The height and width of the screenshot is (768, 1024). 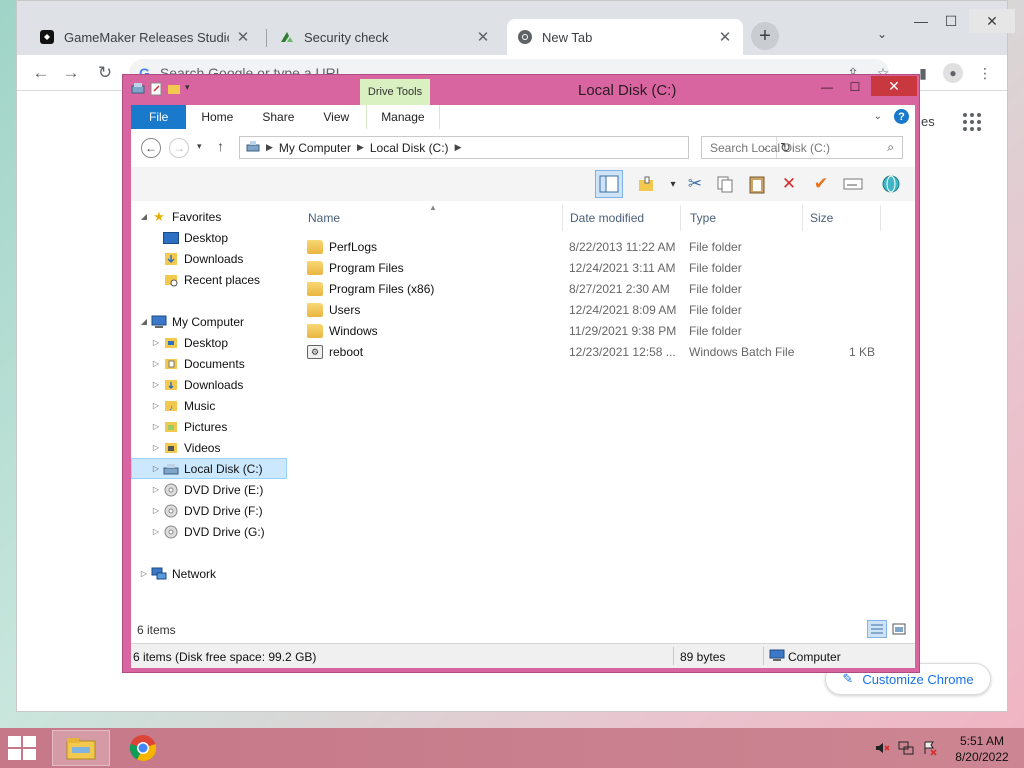 What do you see at coordinates (208, 531) in the screenshot?
I see `nav-dvd-g: ▷ DVD Drive (G:)` at bounding box center [208, 531].